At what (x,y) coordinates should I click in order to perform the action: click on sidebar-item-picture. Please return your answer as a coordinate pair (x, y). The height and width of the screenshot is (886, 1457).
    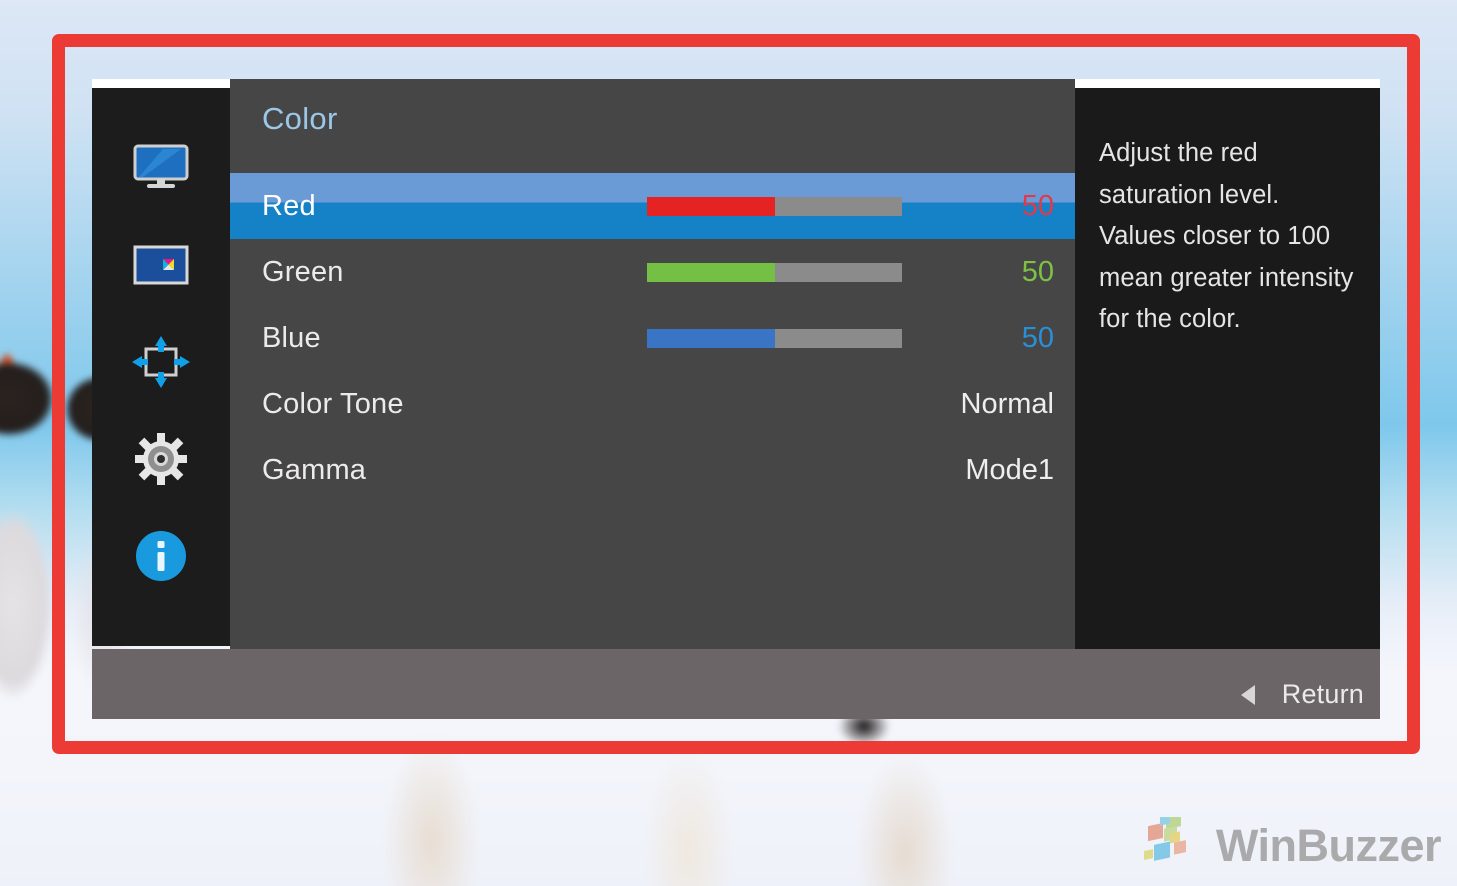
    Looking at the image, I should click on (161, 168).